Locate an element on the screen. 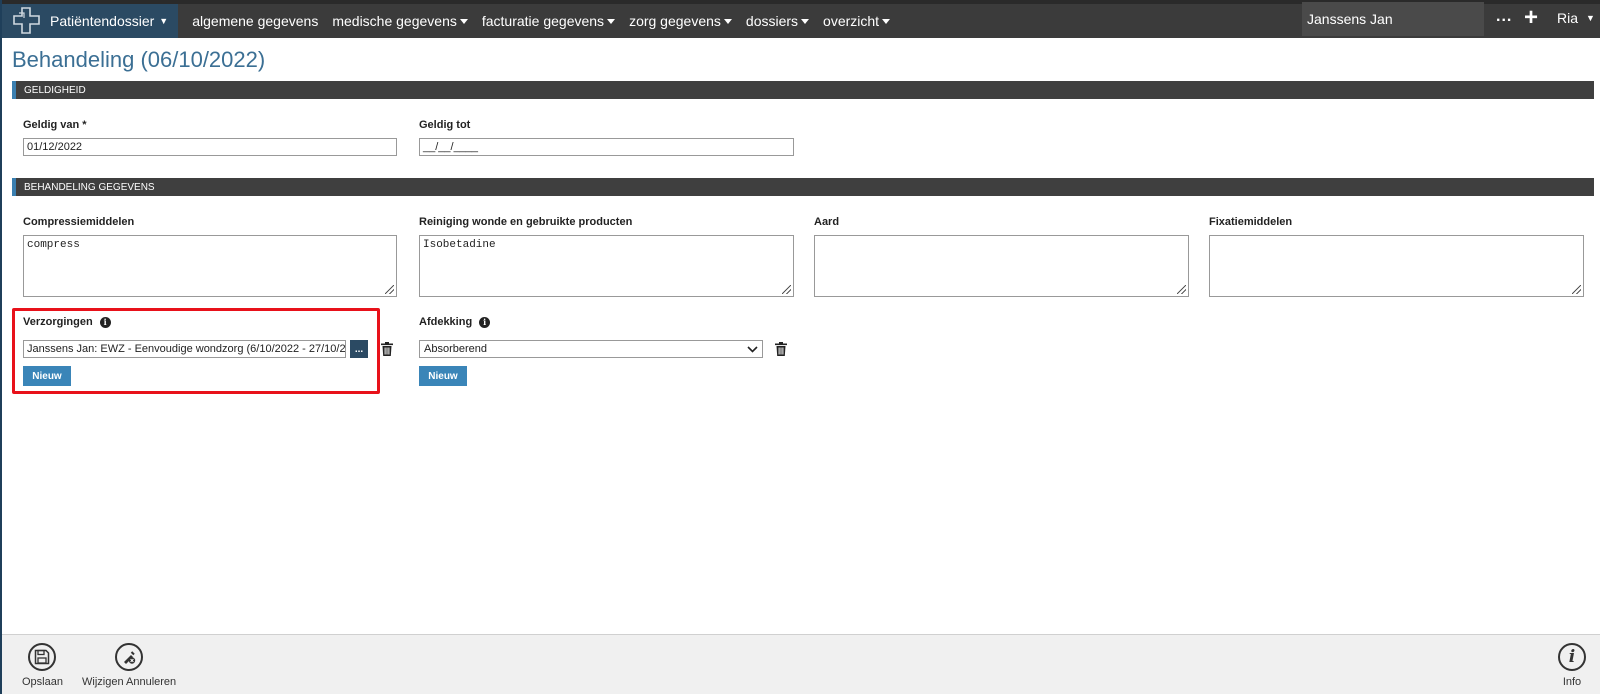 This screenshot has width=1600, height=694. nav-overzicht: overzicht is located at coordinates (857, 21).